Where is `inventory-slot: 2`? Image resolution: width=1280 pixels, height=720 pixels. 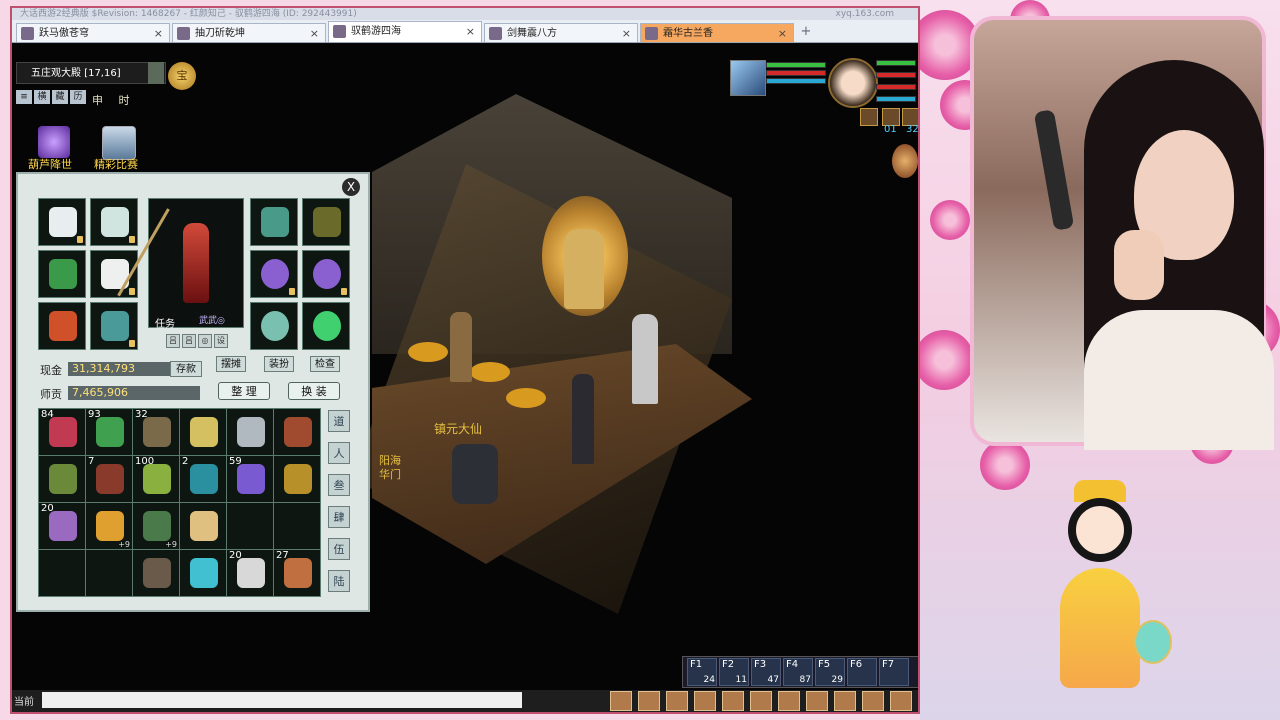 inventory-slot: 2 is located at coordinates (203, 479).